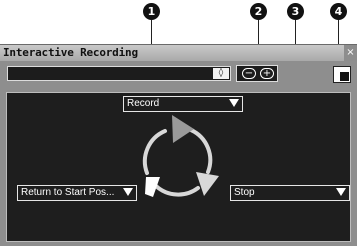  What do you see at coordinates (151, 11) in the screenshot?
I see `callout-1: 1` at bounding box center [151, 11].